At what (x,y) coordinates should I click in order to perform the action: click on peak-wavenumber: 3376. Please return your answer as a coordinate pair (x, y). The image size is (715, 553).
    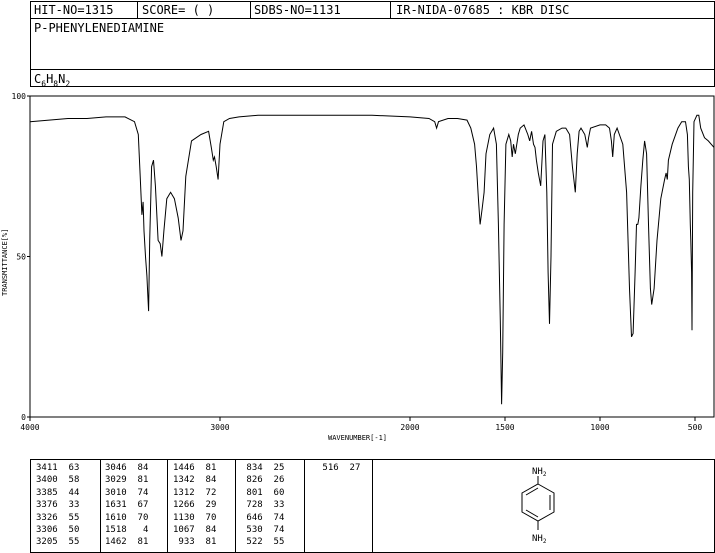
    Looking at the image, I should click on (47, 505).